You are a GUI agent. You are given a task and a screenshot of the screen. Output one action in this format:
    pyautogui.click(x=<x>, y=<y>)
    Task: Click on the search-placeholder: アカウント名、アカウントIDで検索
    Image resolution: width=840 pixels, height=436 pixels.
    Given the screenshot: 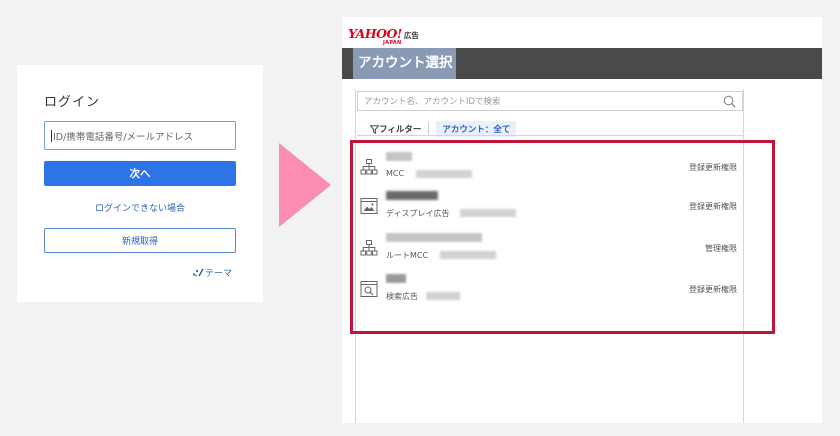 What is the action you would take?
    pyautogui.click(x=432, y=102)
    